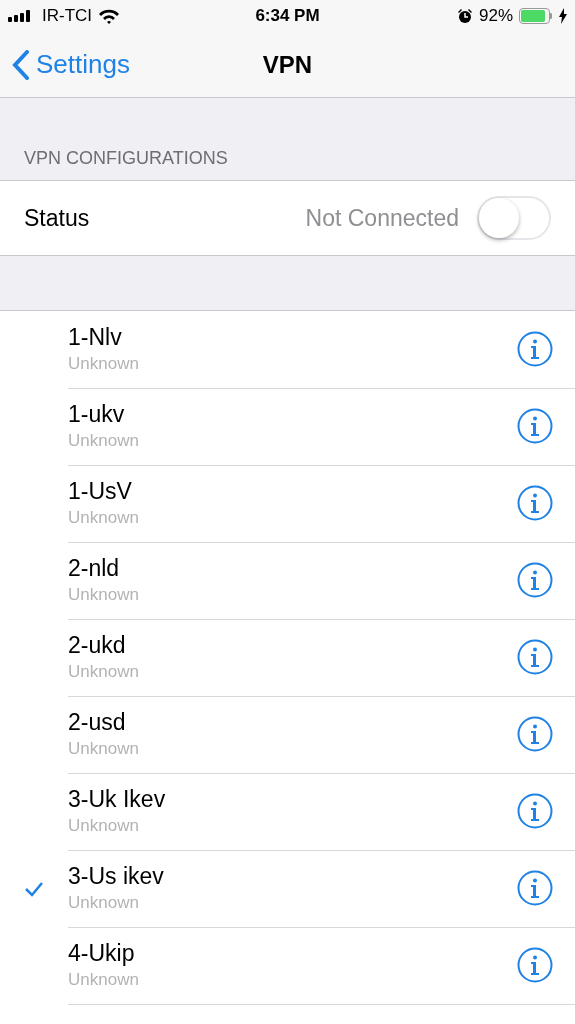 The height and width of the screenshot is (1024, 575). What do you see at coordinates (287, 64) in the screenshot?
I see `page-title: VPN` at bounding box center [287, 64].